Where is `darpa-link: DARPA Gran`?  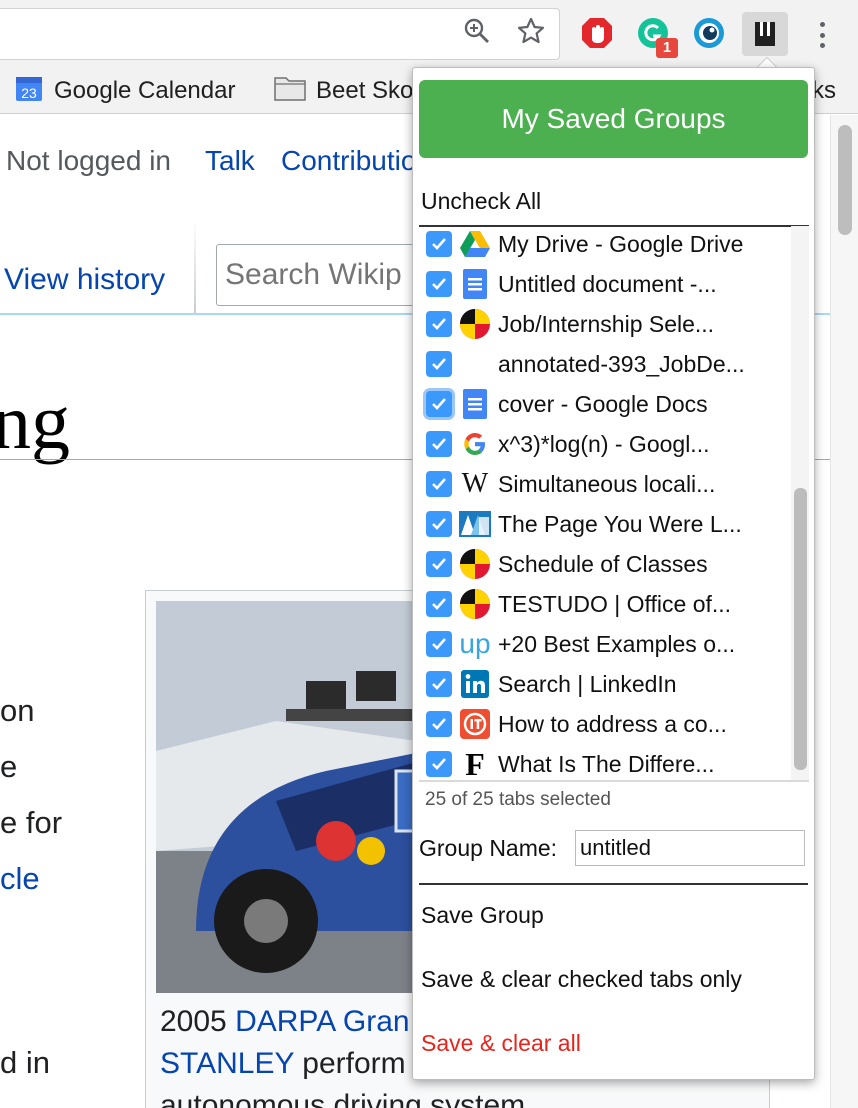
darpa-link: DARPA Gran is located at coordinates (322, 1021).